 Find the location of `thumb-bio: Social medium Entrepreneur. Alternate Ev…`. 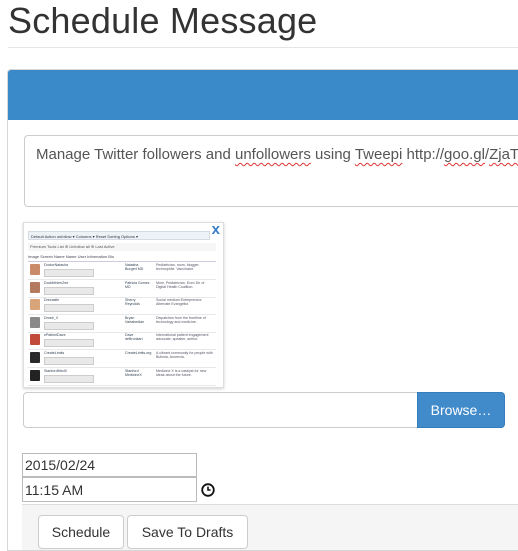

thumb-bio: Social medium Entrepreneur. Alternate Ev… is located at coordinates (179, 302).